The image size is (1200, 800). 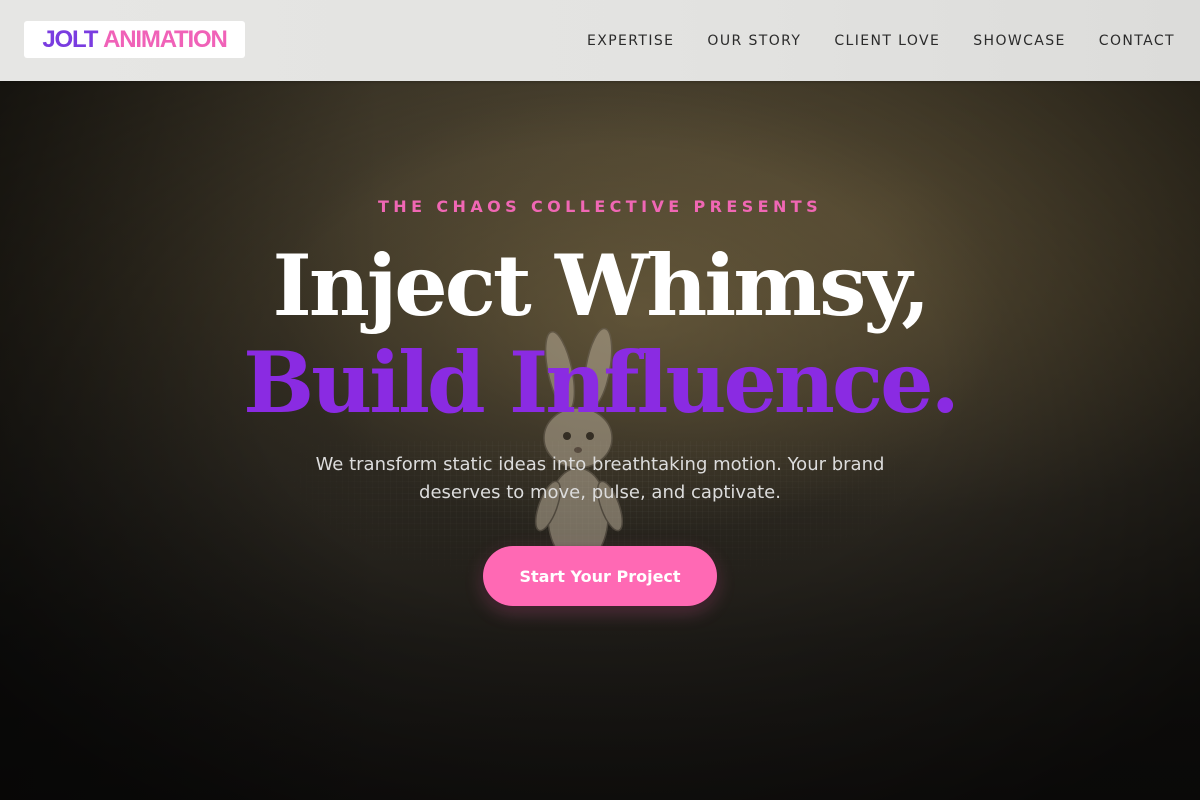 What do you see at coordinates (601, 382) in the screenshot?
I see `hero-headline-line-2: Build Influence.` at bounding box center [601, 382].